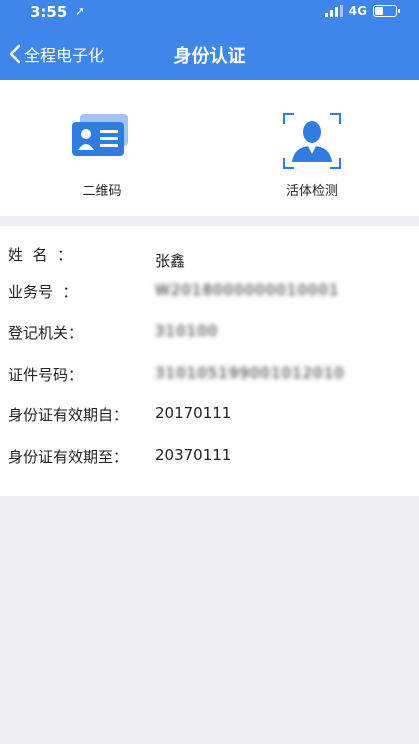  I want to click on field-value: 310100, so click(187, 331).